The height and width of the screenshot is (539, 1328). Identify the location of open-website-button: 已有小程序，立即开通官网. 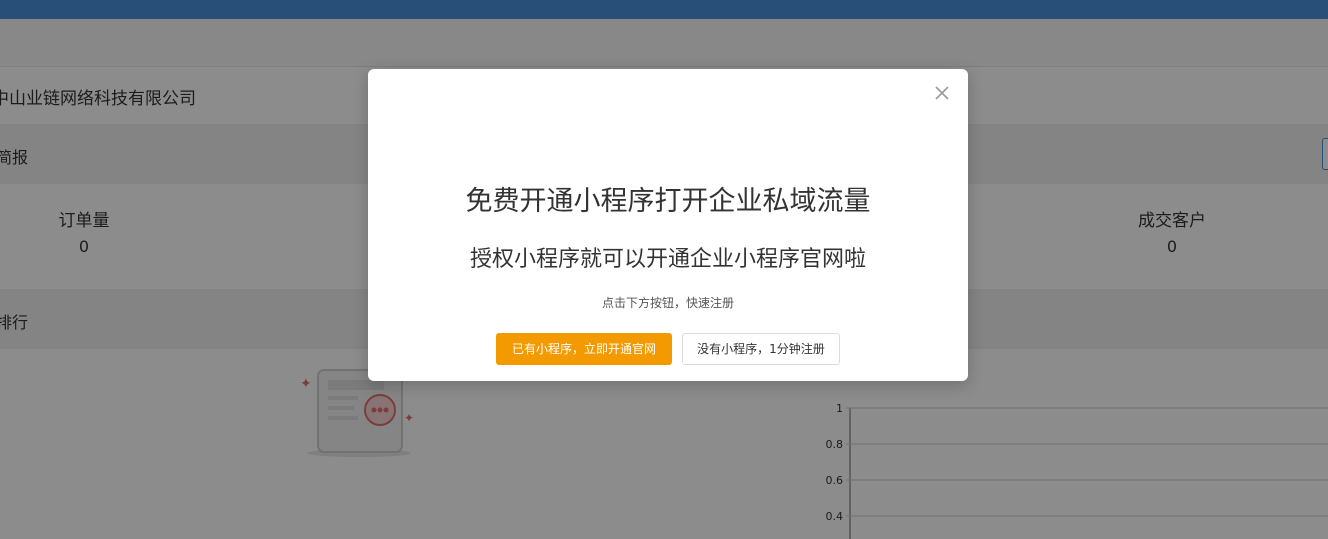
(584, 349).